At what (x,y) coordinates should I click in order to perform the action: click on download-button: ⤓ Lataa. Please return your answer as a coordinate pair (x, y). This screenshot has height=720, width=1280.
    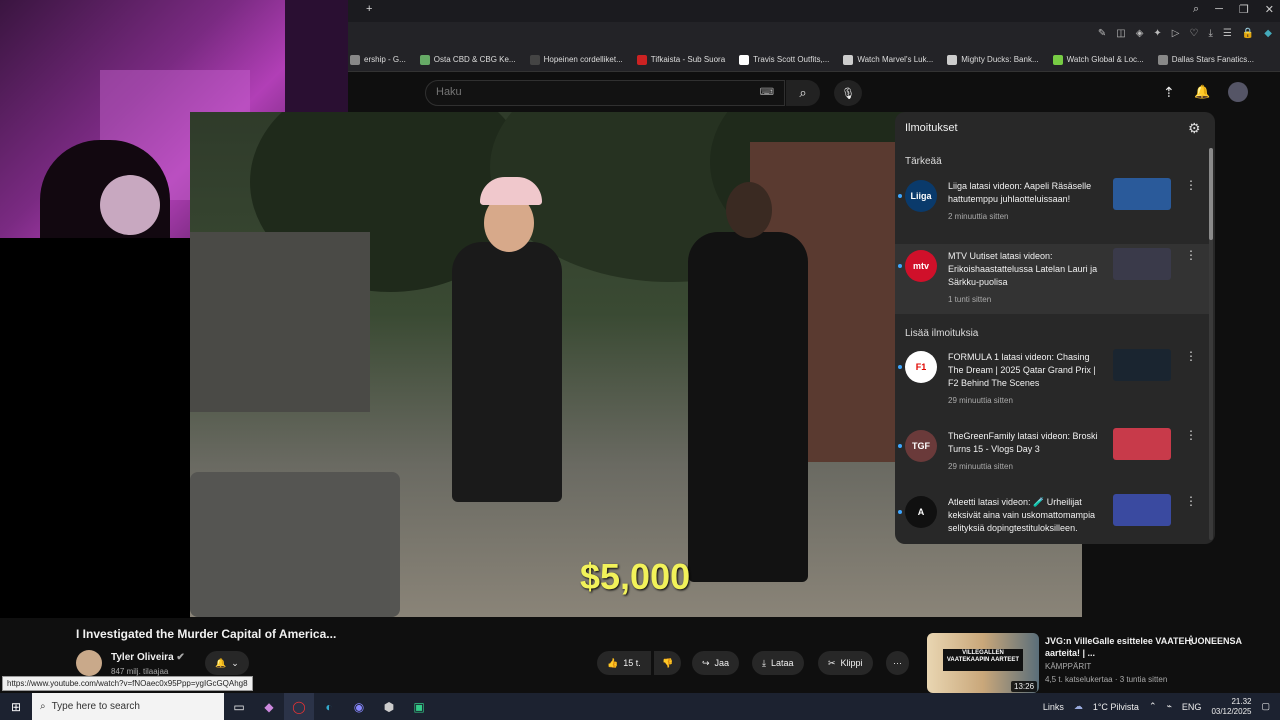
    Looking at the image, I should click on (778, 663).